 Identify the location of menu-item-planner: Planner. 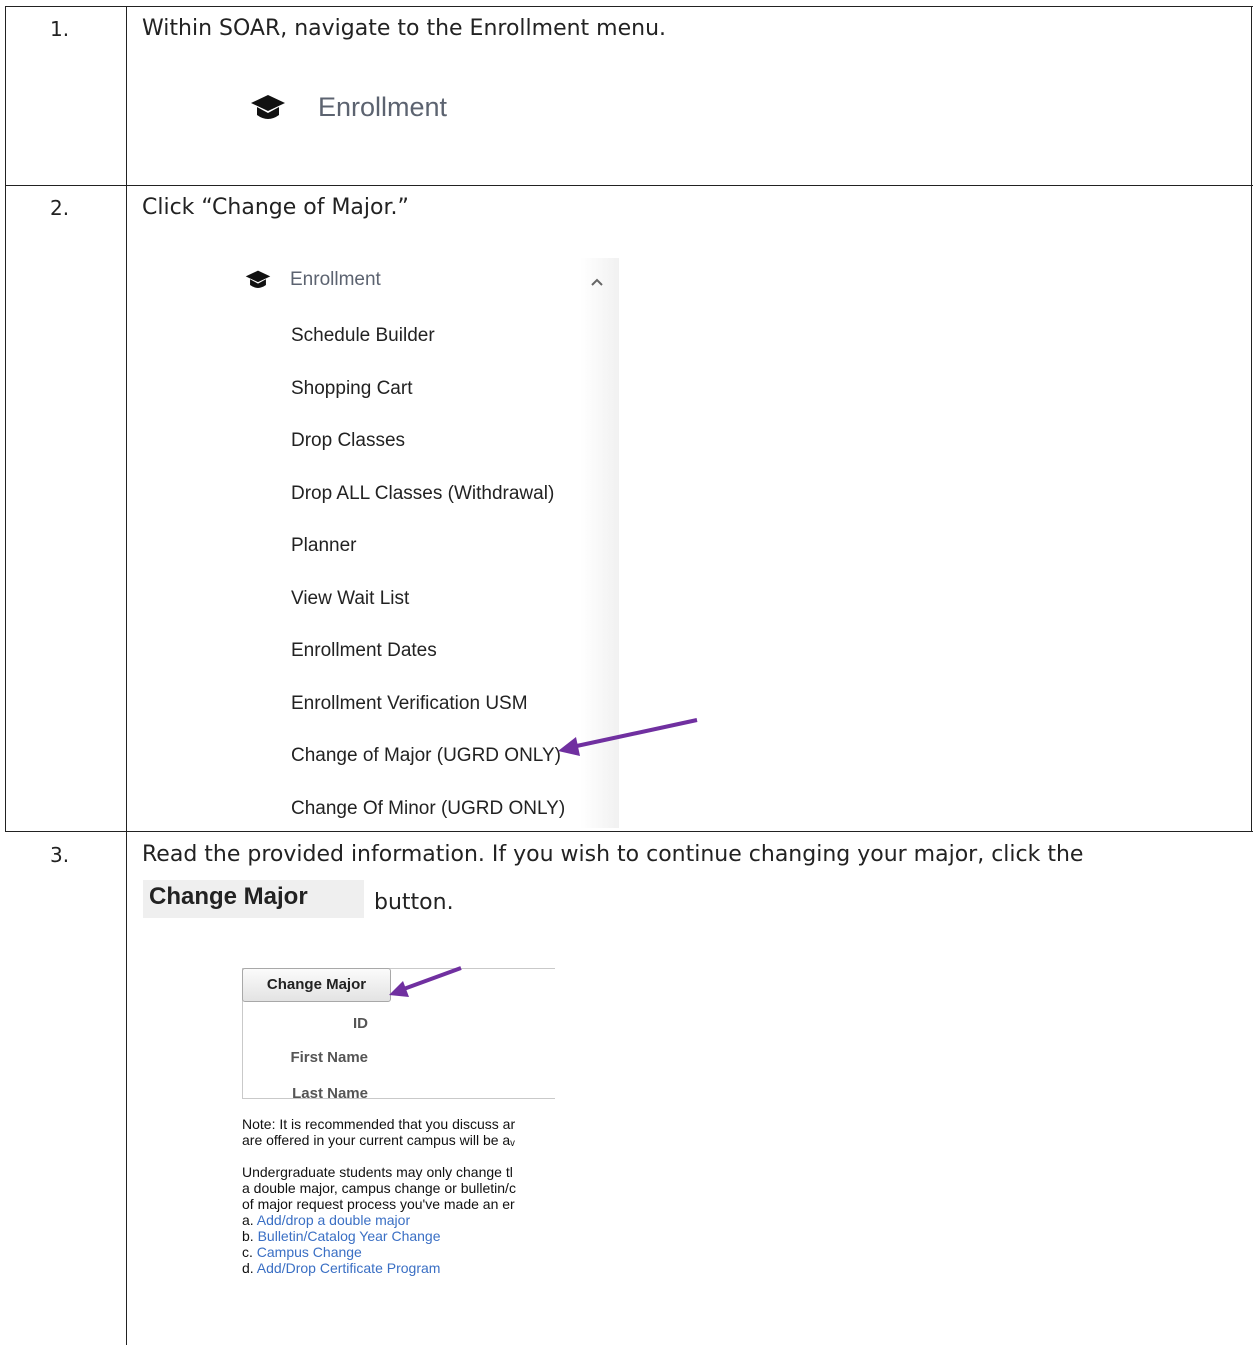
(324, 546).